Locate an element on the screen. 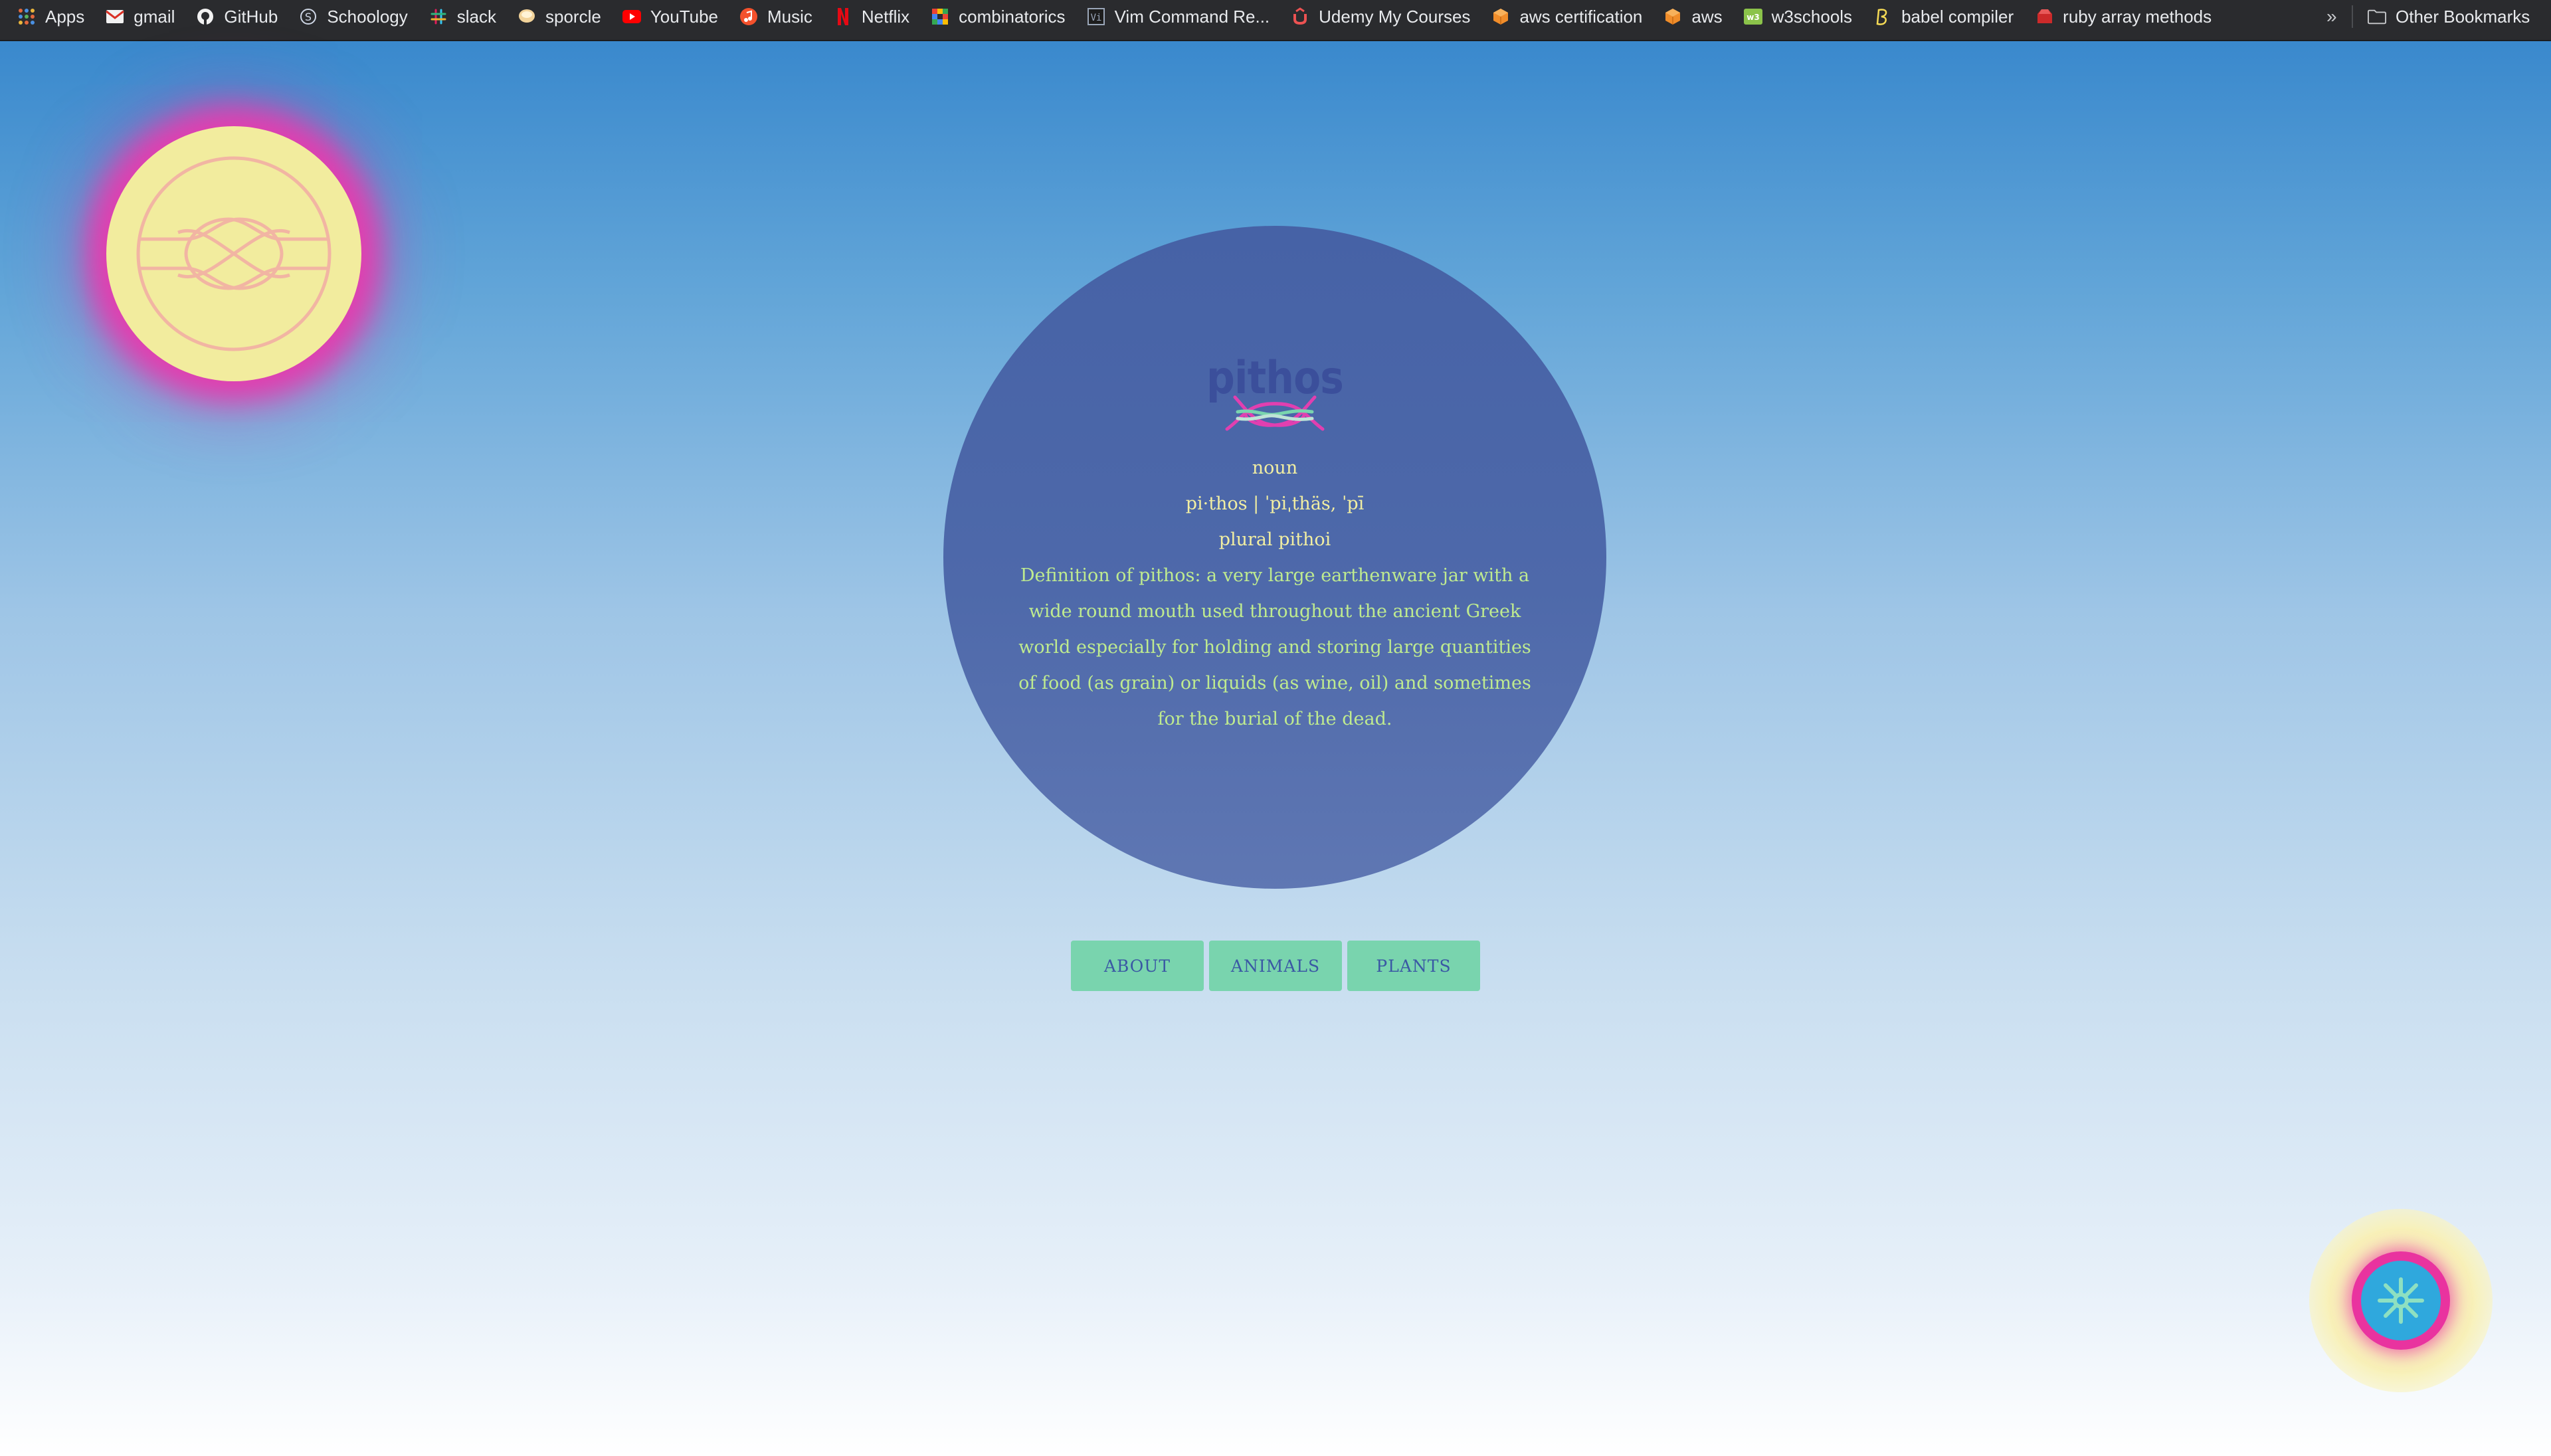 The image size is (2551, 1456). github-icon is located at coordinates (205, 16).